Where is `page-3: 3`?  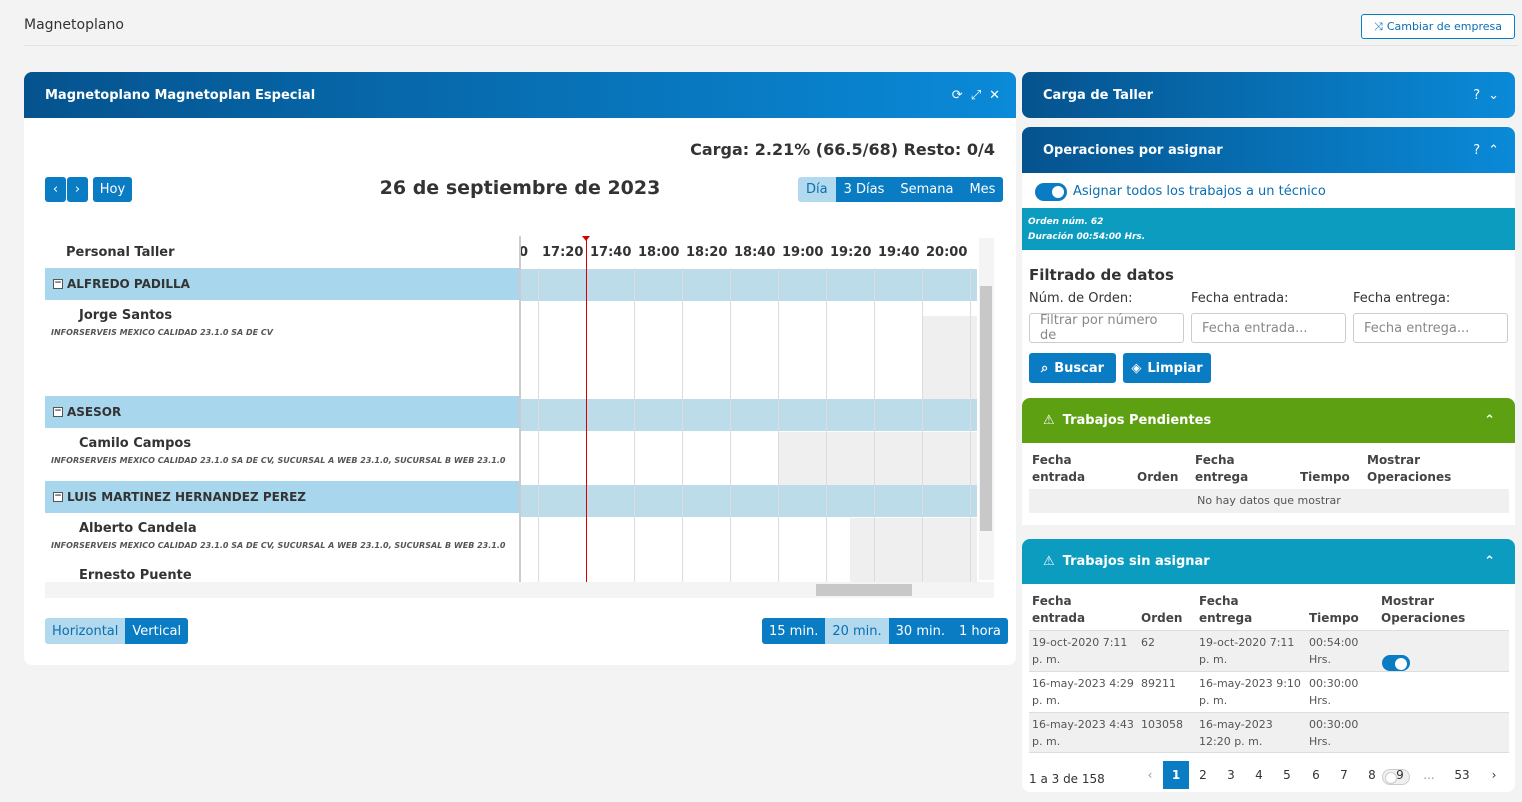
page-3: 3 is located at coordinates (1231, 775).